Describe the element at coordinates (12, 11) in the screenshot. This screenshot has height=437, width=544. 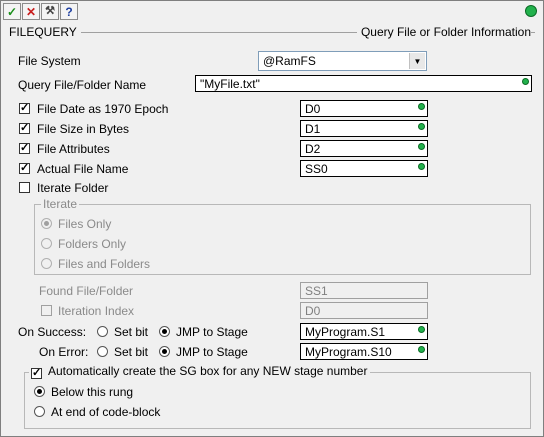
I see `check-icon: ✓` at that location.